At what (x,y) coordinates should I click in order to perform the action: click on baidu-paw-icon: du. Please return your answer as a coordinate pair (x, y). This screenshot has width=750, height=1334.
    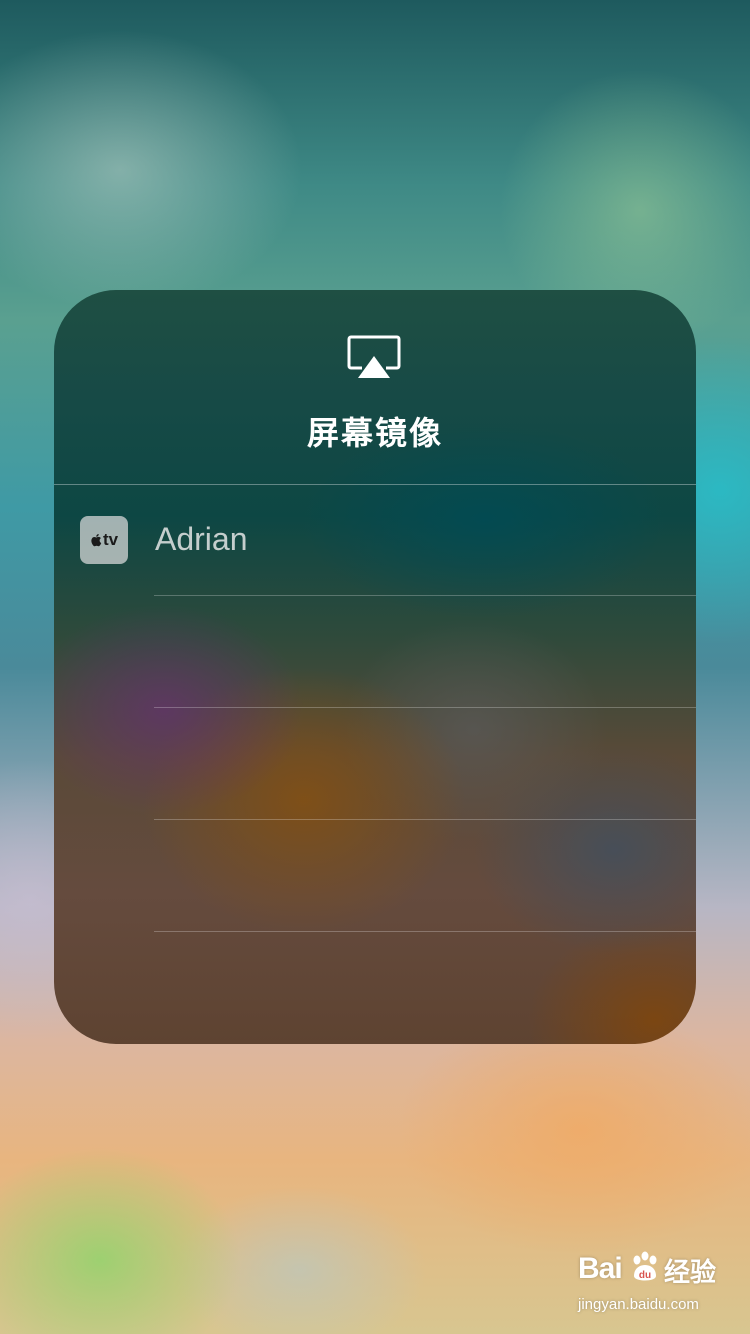
    Looking at the image, I should click on (645, 1266).